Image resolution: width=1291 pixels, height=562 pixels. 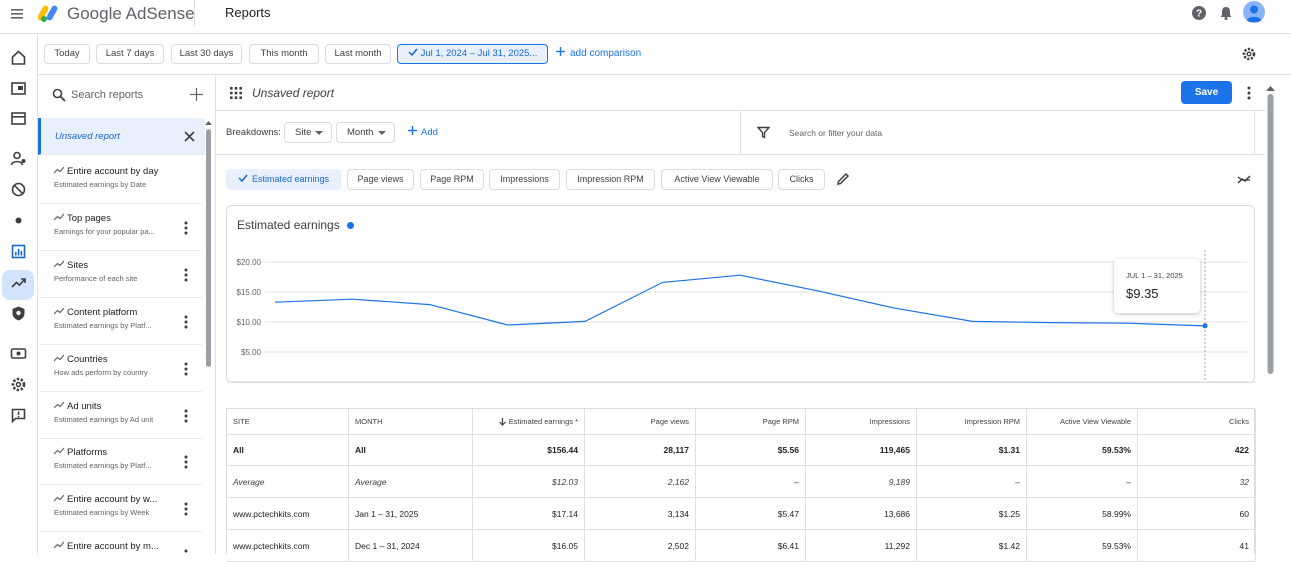 What do you see at coordinates (283, 179) in the screenshot?
I see `metric-chip-estimated-earnings: Estimated earnings` at bounding box center [283, 179].